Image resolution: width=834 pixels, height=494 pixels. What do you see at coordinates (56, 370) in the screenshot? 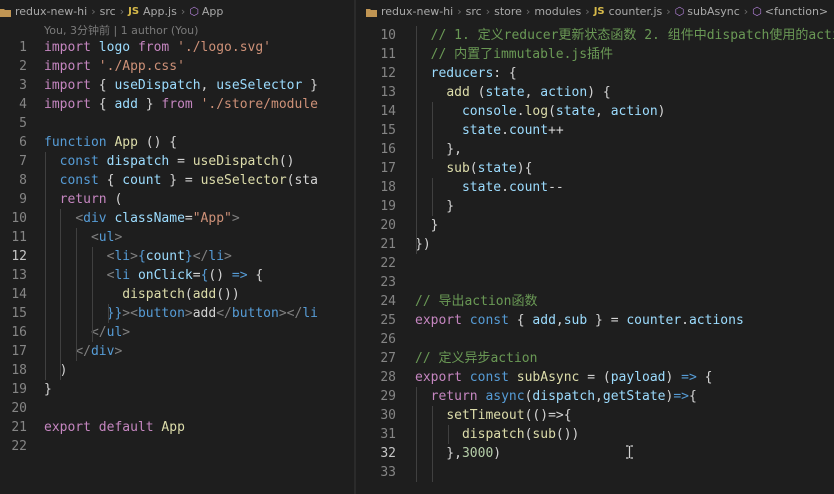
I see `code-text: )` at bounding box center [56, 370].